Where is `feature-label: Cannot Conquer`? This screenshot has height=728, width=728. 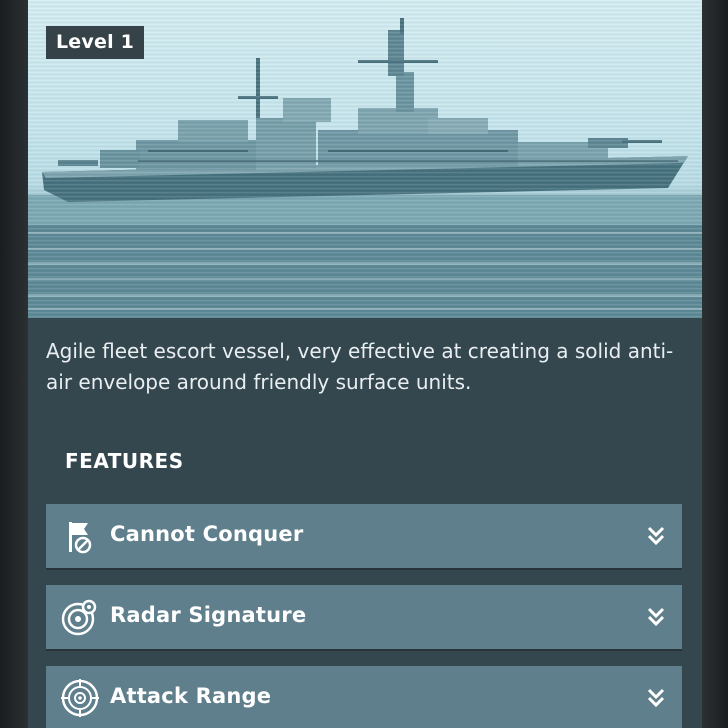 feature-label: Cannot Conquer is located at coordinates (207, 534).